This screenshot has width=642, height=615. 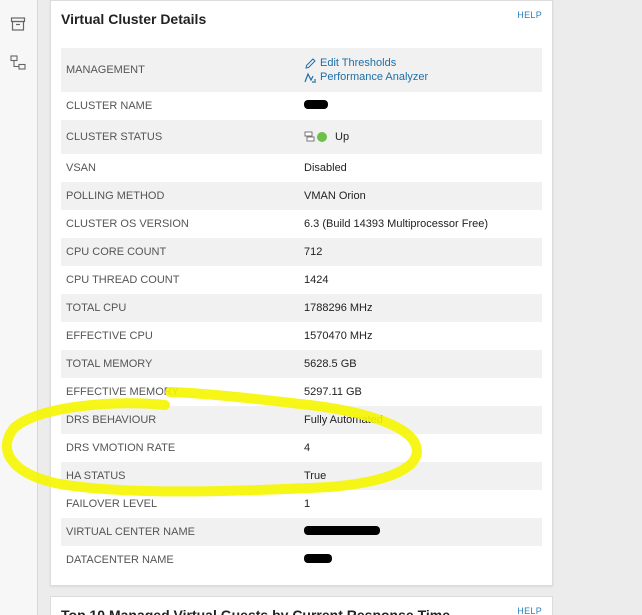 What do you see at coordinates (338, 336) in the screenshot?
I see `row-value: 1570470 MHz` at bounding box center [338, 336].